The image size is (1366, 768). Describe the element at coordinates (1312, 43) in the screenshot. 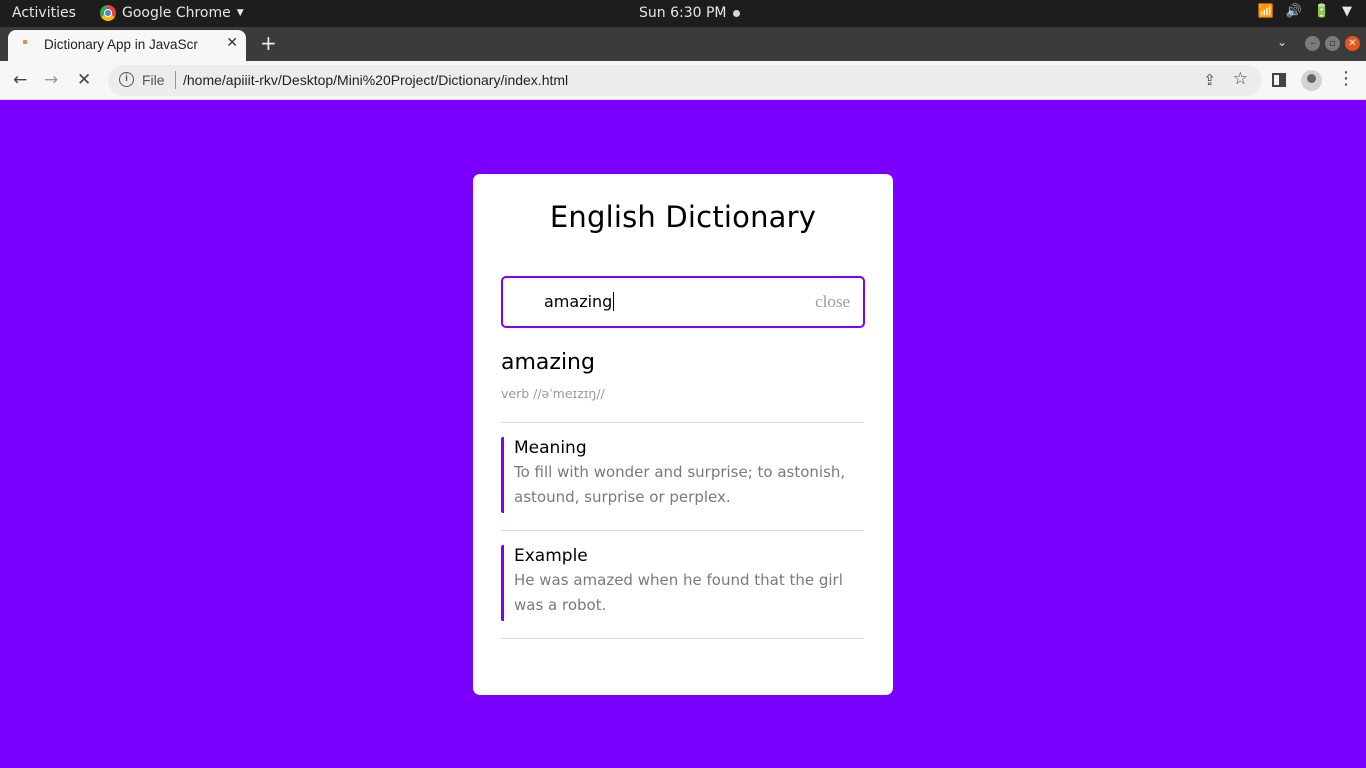

I see `minimize-button: –` at that location.